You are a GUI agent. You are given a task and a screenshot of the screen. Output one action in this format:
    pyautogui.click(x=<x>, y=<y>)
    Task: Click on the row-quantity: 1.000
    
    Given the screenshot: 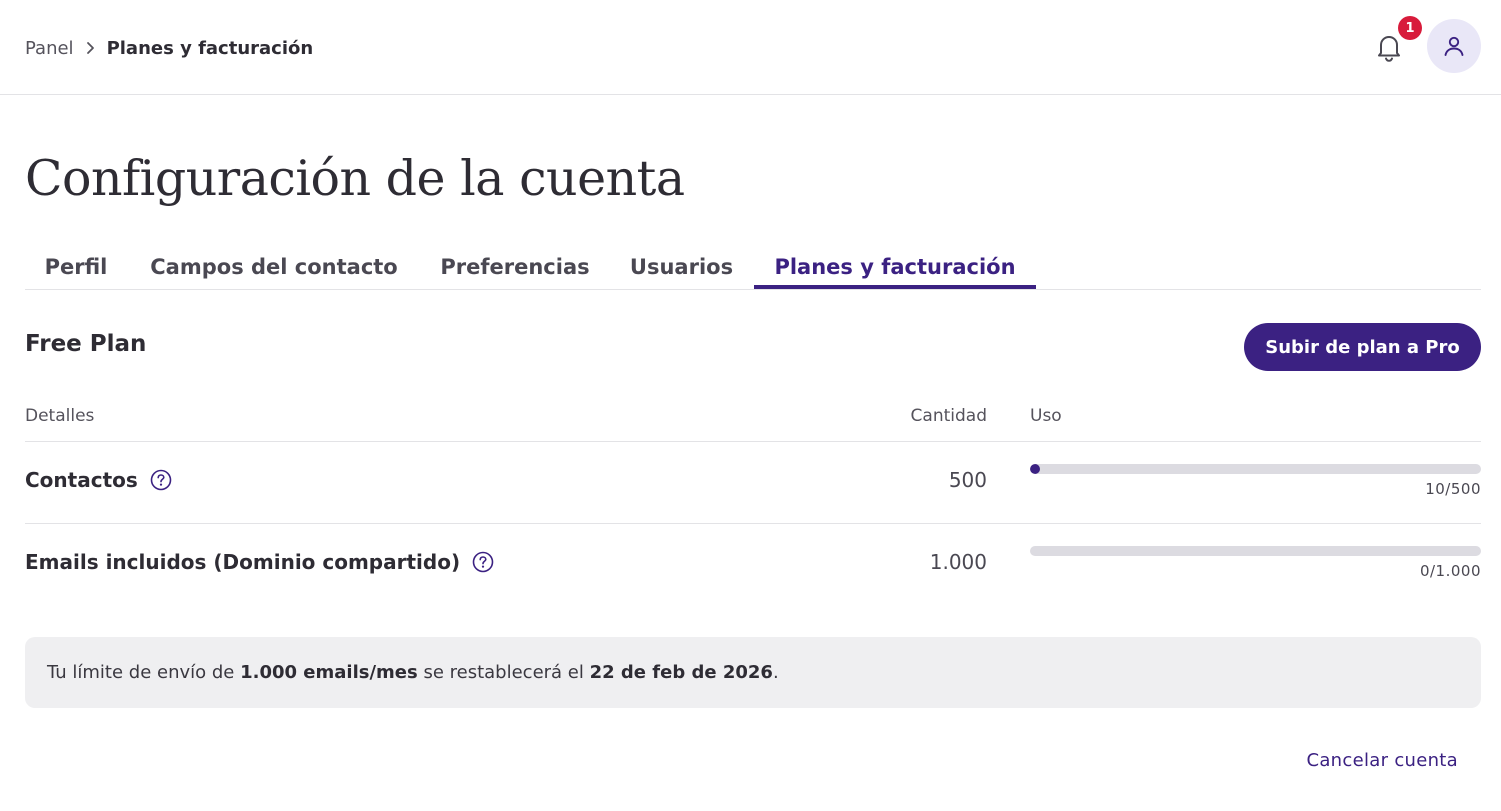 What is the action you would take?
    pyautogui.click(x=958, y=562)
    